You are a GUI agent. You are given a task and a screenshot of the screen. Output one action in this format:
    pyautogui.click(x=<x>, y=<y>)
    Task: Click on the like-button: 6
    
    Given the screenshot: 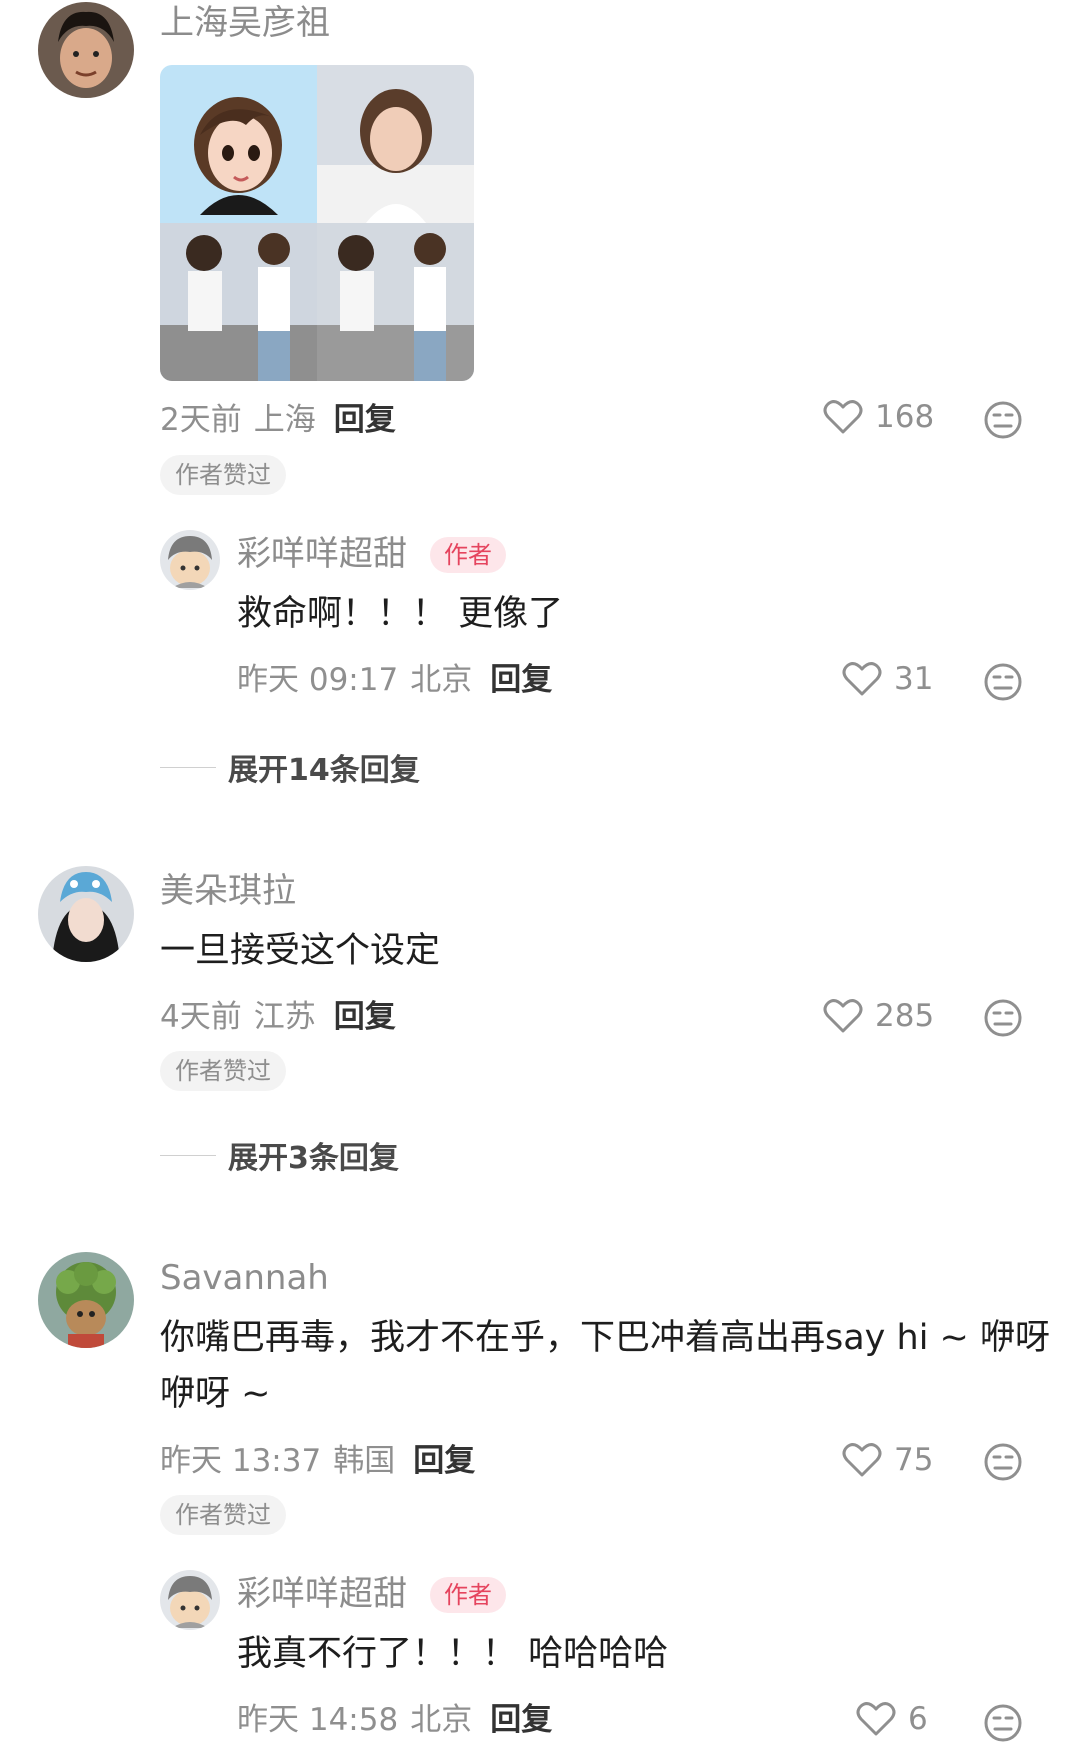 What is the action you would take?
    pyautogui.click(x=892, y=1719)
    